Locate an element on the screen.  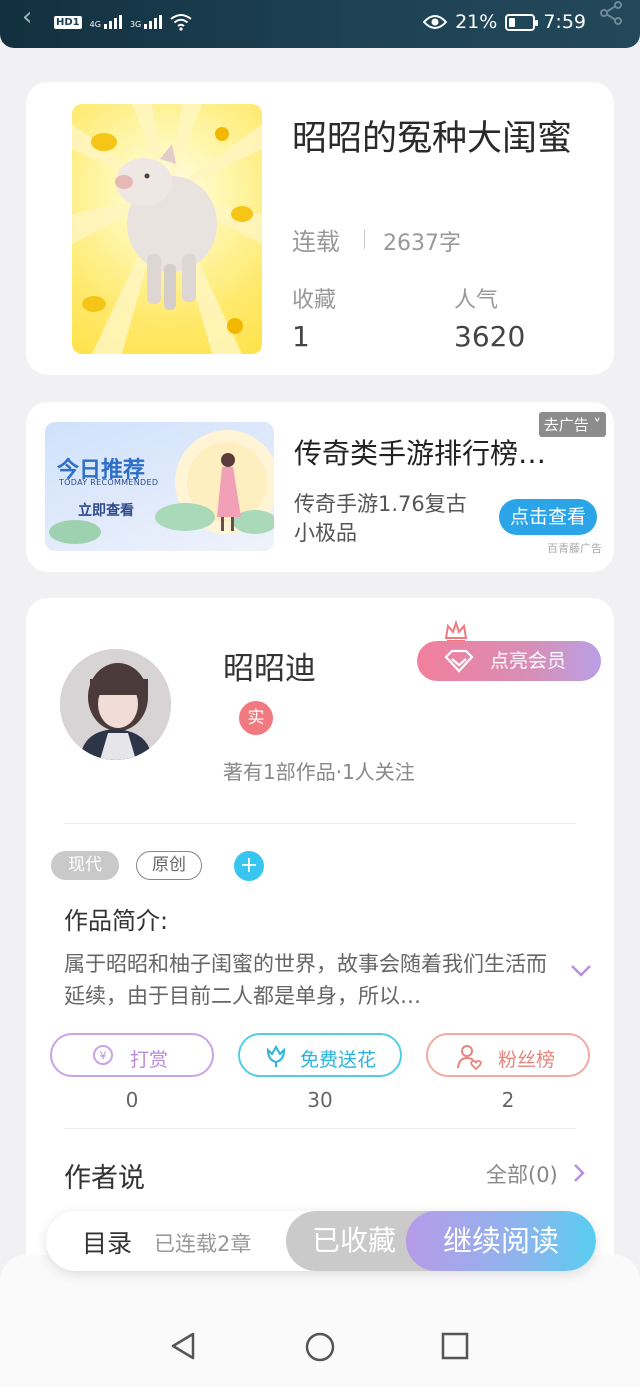
chevron-right-icon is located at coordinates (579, 1173).